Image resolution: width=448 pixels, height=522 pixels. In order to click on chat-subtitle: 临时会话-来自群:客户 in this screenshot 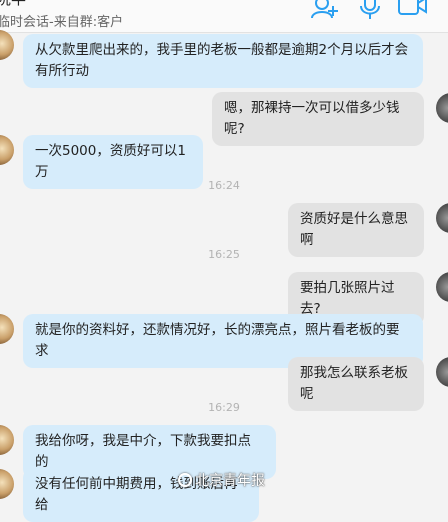, I will do `click(62, 22)`.